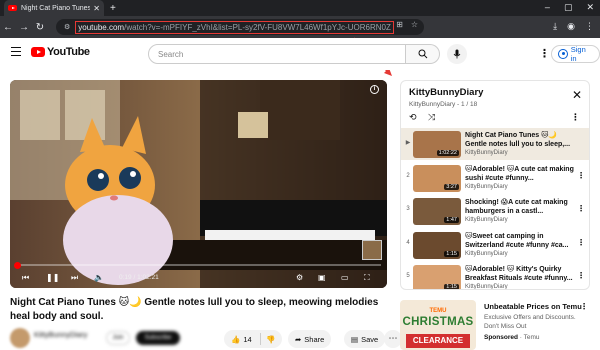 The height and width of the screenshot is (350, 600). What do you see at coordinates (374, 89) in the screenshot?
I see `info-icon: i` at bounding box center [374, 89].